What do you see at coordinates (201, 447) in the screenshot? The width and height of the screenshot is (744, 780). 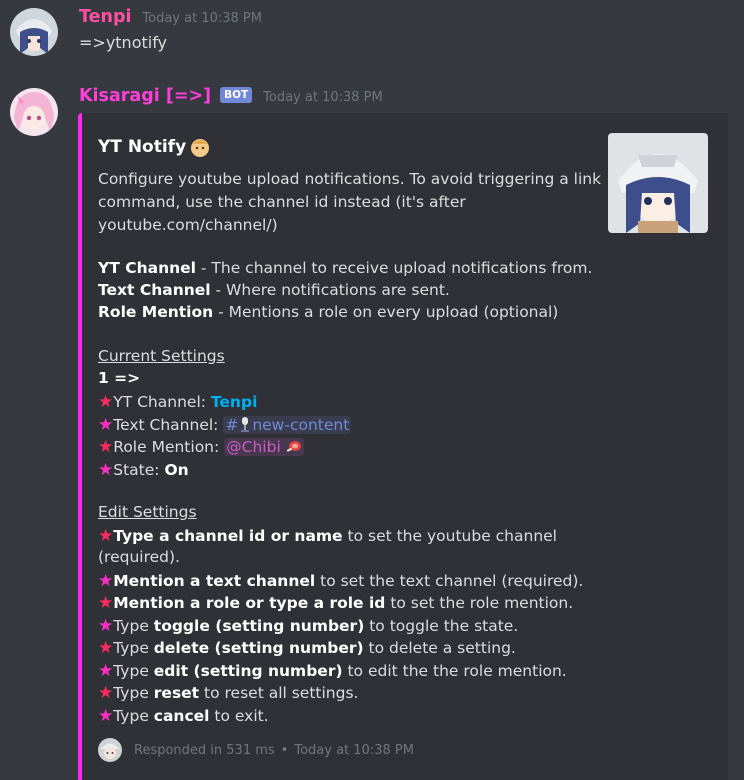 I see `setting-role-mention: ★Role Mention: @Chibi` at bounding box center [201, 447].